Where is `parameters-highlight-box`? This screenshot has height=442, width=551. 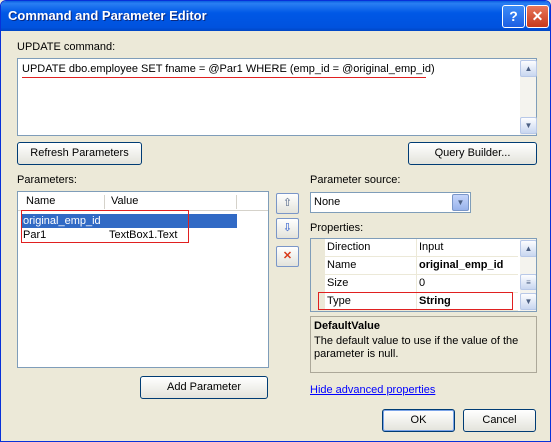
parameters-highlight-box is located at coordinates (105, 226).